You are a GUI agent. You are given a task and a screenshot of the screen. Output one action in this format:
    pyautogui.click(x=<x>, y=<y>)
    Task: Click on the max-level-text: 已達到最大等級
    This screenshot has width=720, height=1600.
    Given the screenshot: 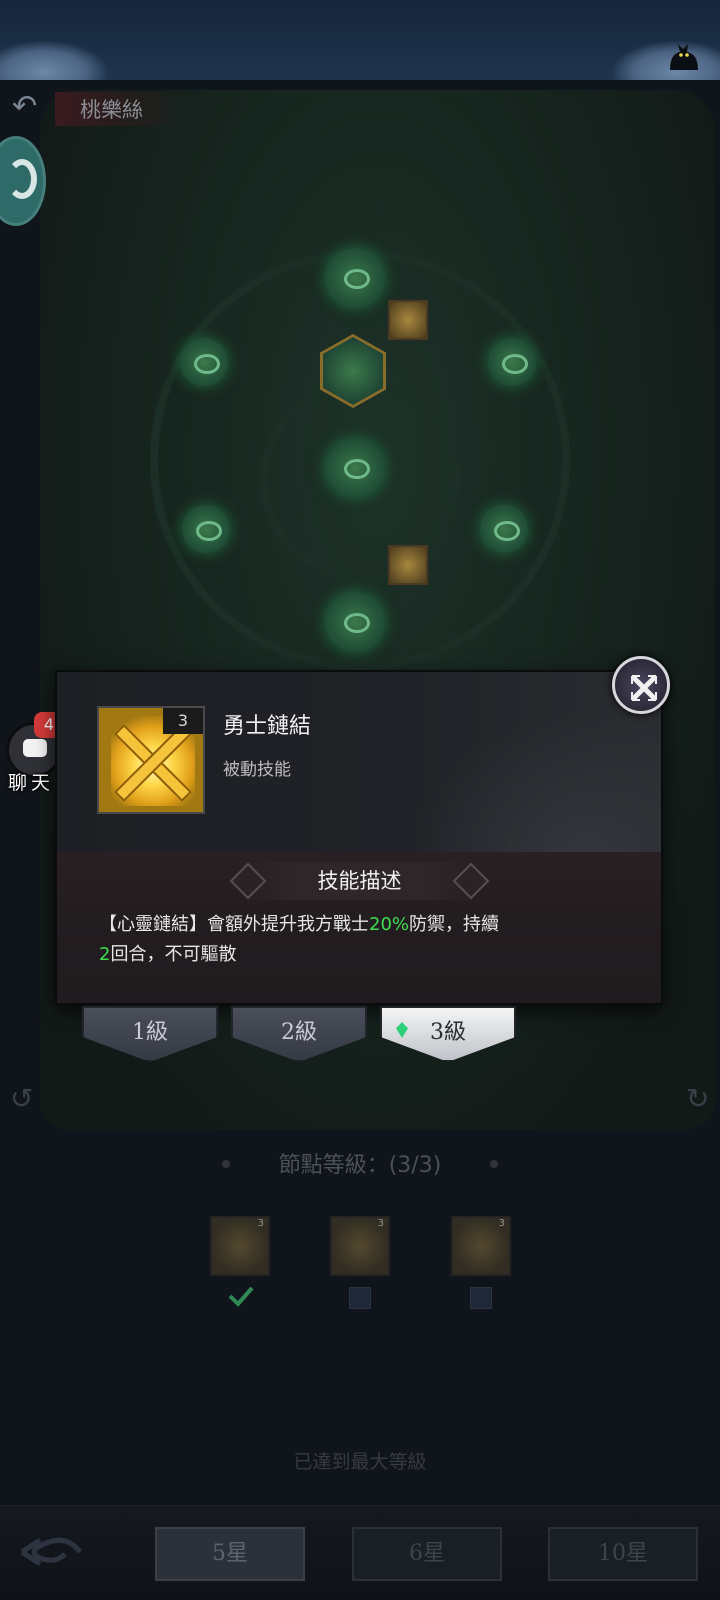 What is the action you would take?
    pyautogui.click(x=360, y=1462)
    